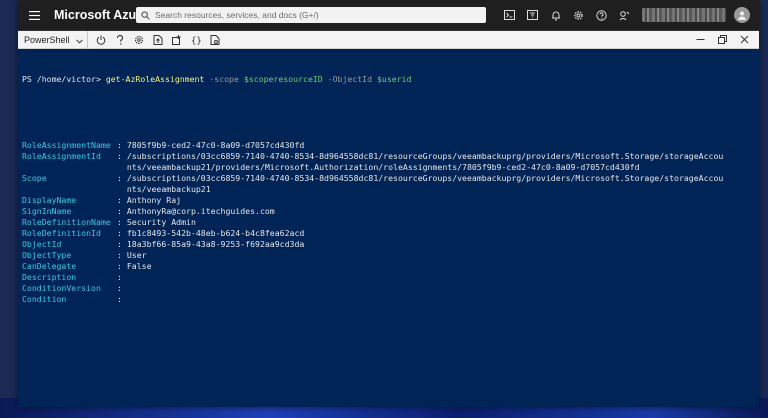 The image size is (768, 418). I want to click on maximize-icon, so click(722, 40).